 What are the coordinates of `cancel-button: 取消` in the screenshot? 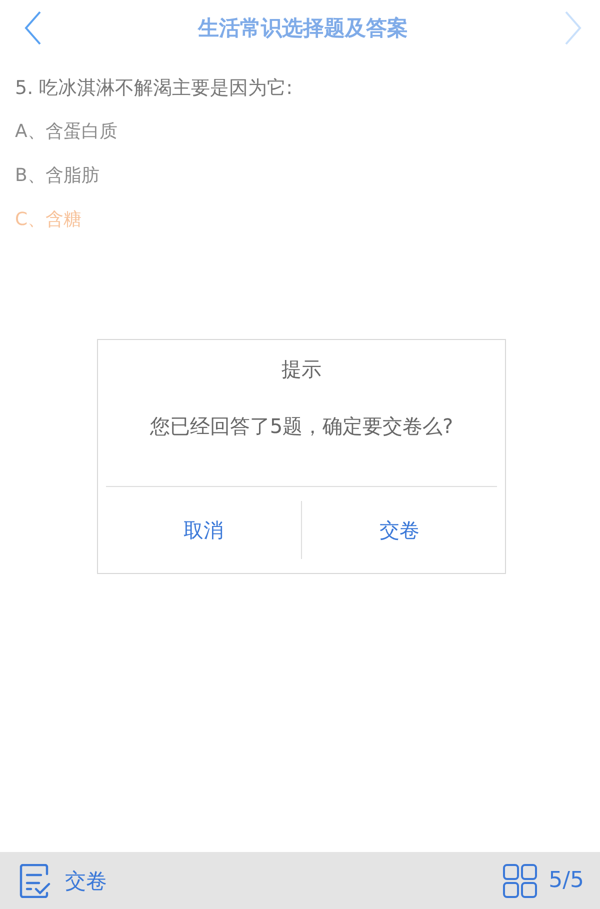 It's located at (203, 530).